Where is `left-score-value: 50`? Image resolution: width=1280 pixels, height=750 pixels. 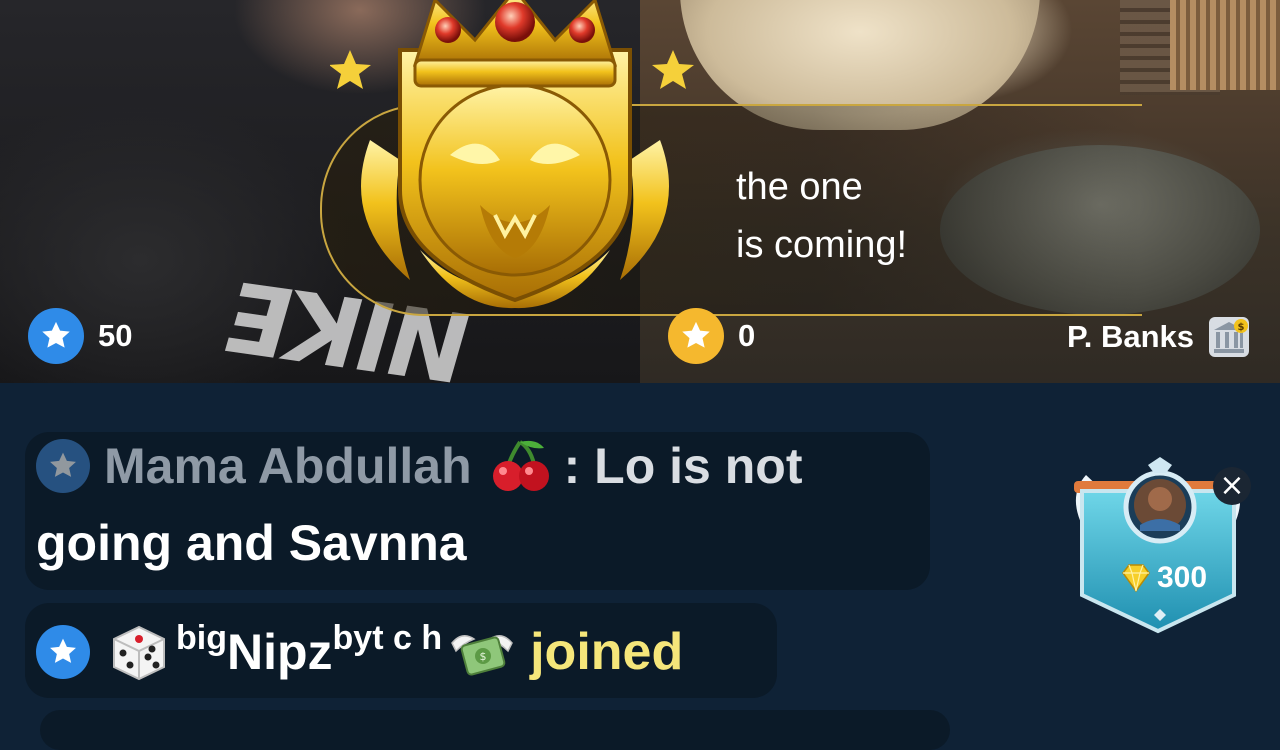
left-score-value: 50 is located at coordinates (115, 335).